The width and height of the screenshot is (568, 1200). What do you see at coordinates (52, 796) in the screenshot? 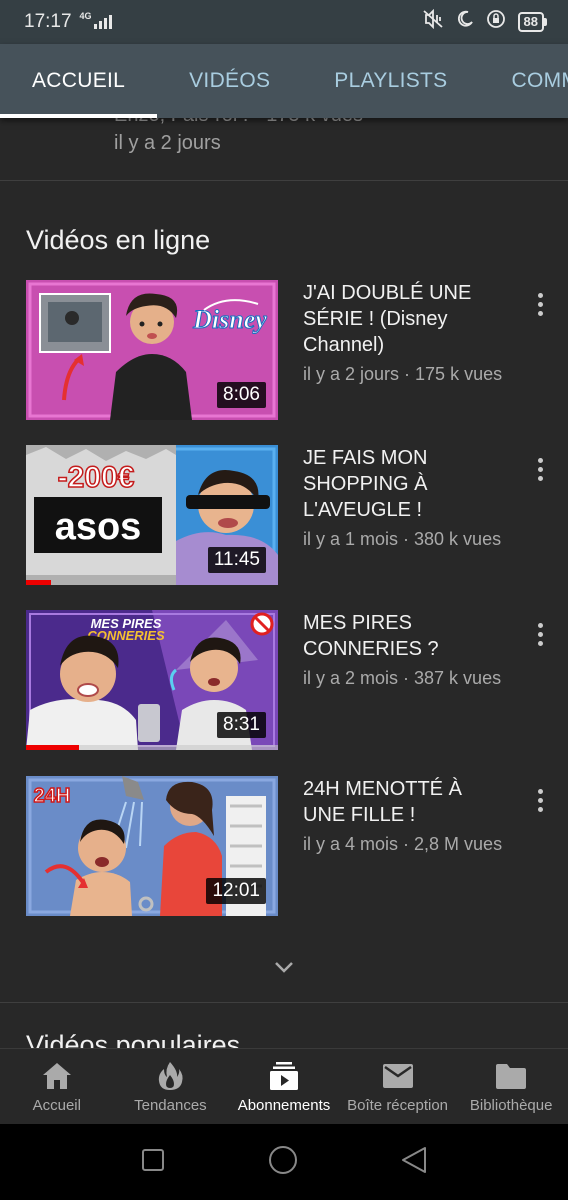
I see `thumbnail-caption: 24H` at bounding box center [52, 796].